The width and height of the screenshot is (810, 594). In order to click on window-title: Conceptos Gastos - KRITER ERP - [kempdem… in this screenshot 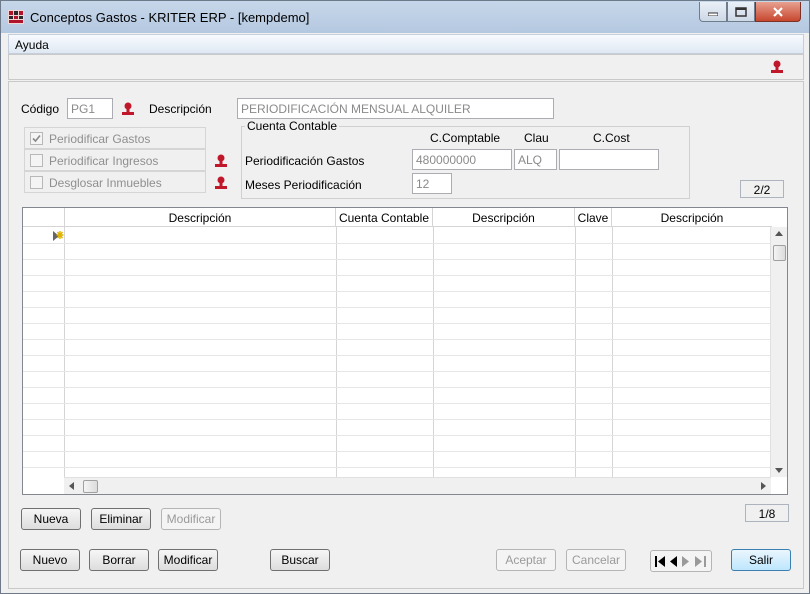, I will do `click(170, 17)`.